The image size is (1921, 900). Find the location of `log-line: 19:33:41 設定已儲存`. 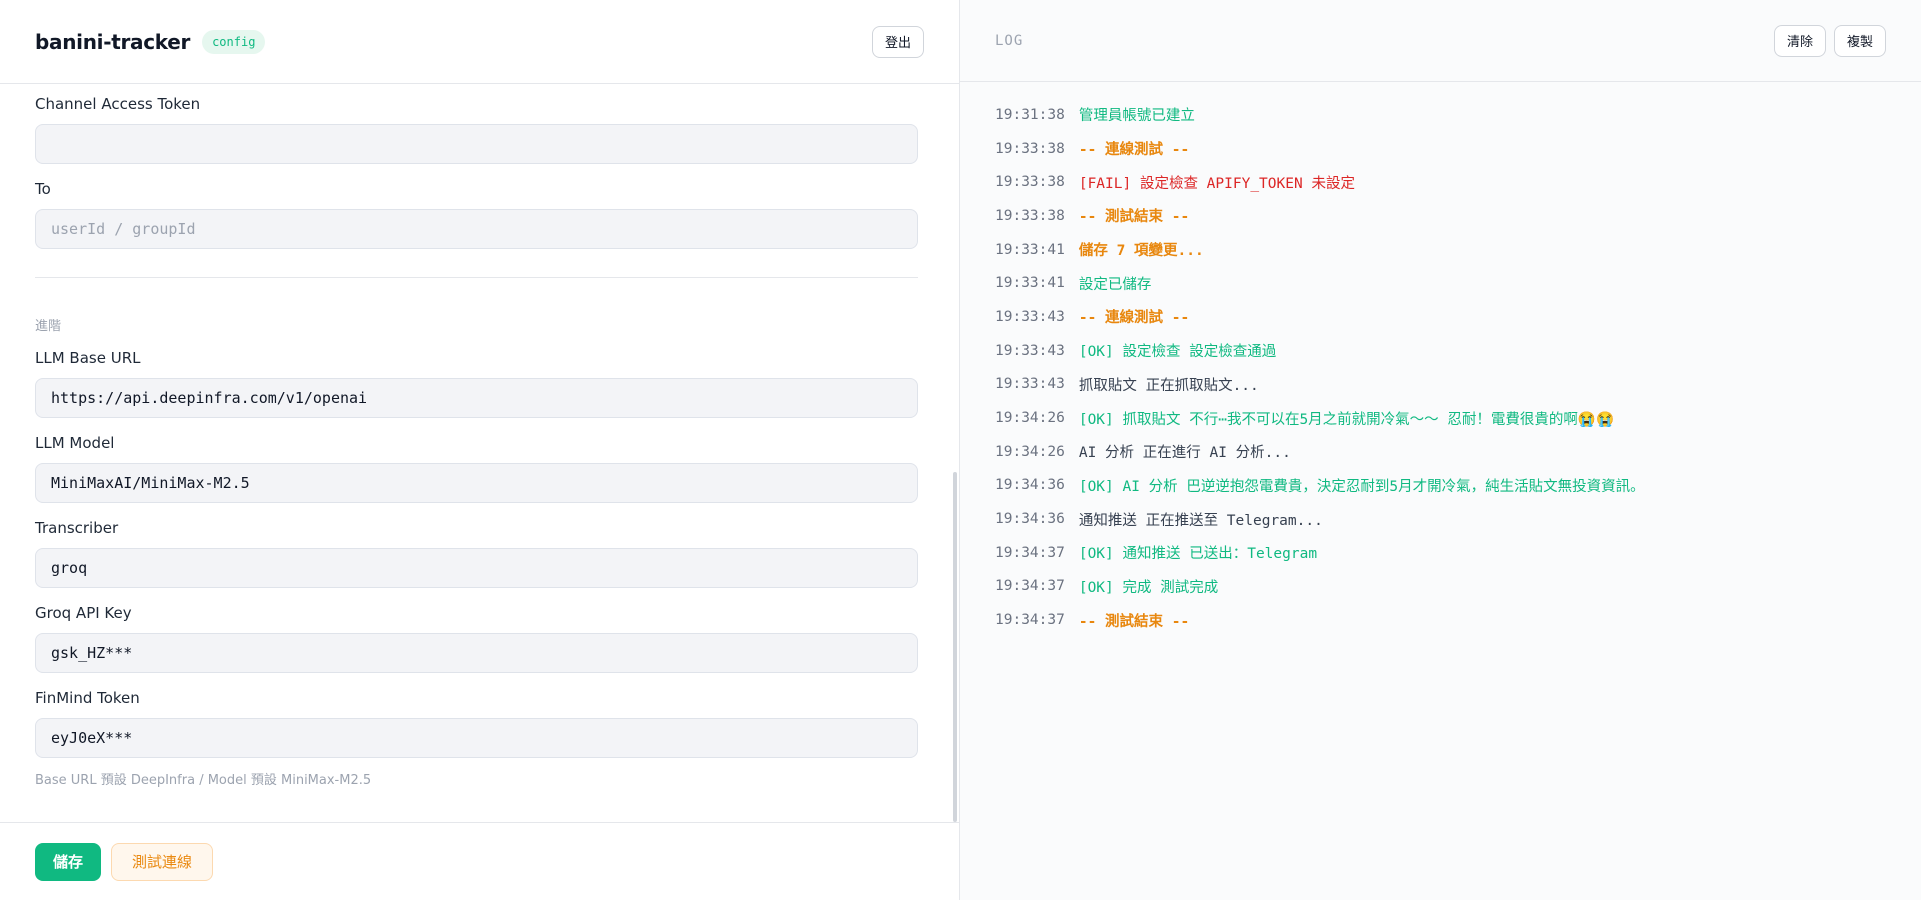

log-line: 19:33:41 設定已儲存 is located at coordinates (1448, 283).